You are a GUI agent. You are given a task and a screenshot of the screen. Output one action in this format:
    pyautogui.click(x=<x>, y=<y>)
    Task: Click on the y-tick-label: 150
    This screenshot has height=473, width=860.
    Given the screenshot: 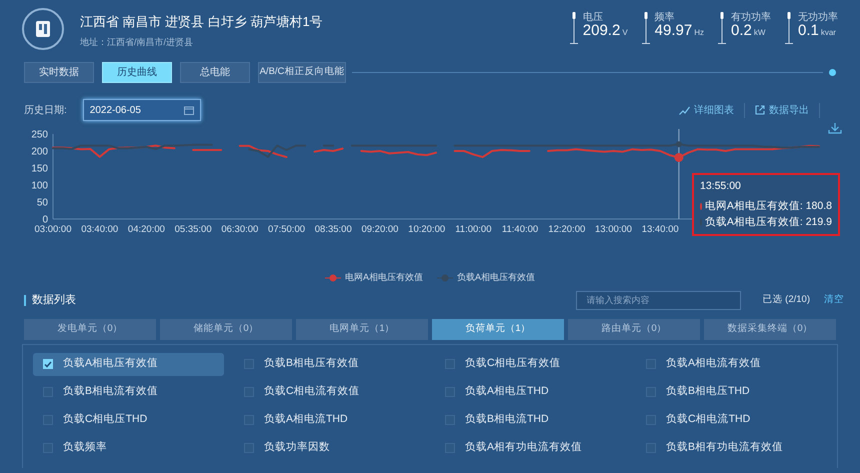 What is the action you would take?
    pyautogui.click(x=39, y=169)
    